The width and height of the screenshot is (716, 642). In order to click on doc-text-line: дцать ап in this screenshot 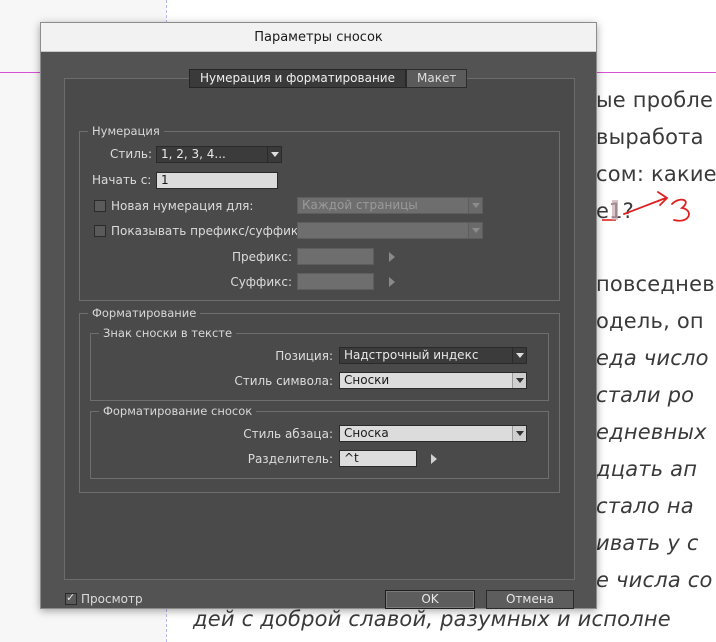, I will do `click(647, 469)`.